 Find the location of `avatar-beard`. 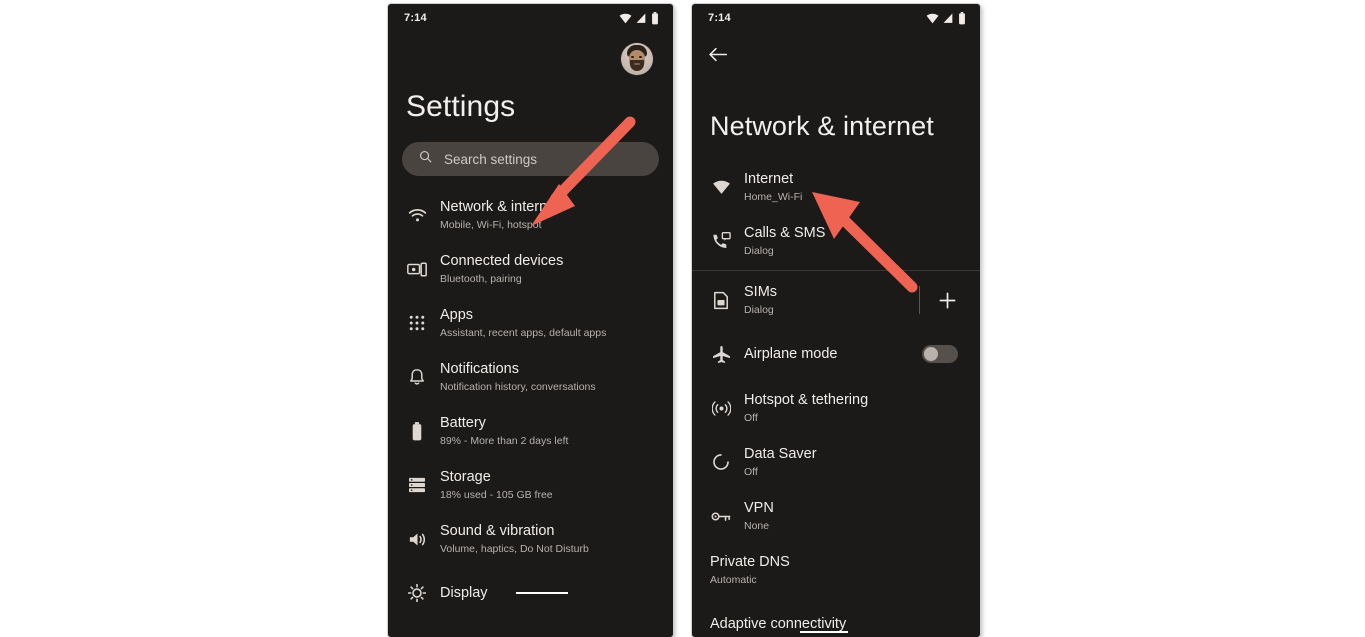

avatar-beard is located at coordinates (637, 65).